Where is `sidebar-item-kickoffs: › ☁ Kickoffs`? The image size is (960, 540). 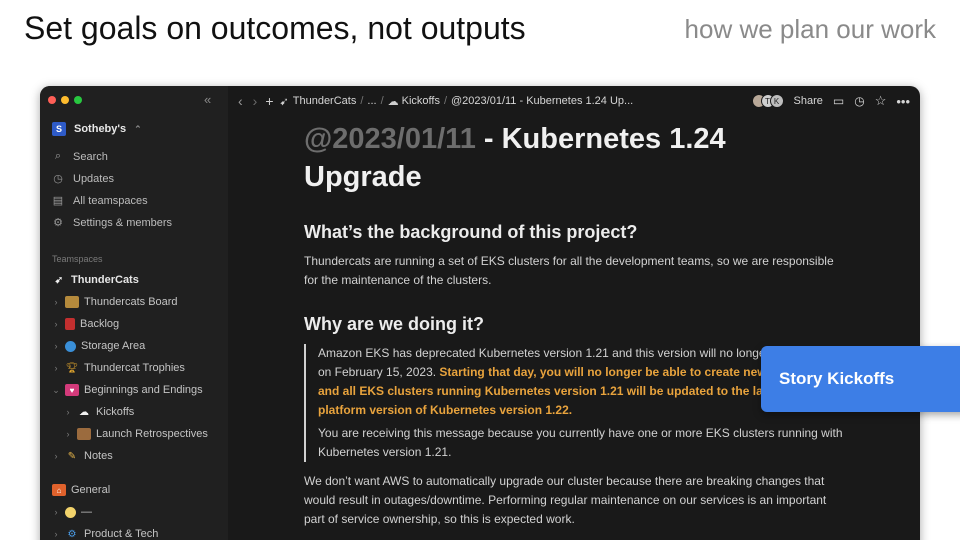
sidebar-item-kickoffs: › ☁ Kickoffs is located at coordinates (99, 412).